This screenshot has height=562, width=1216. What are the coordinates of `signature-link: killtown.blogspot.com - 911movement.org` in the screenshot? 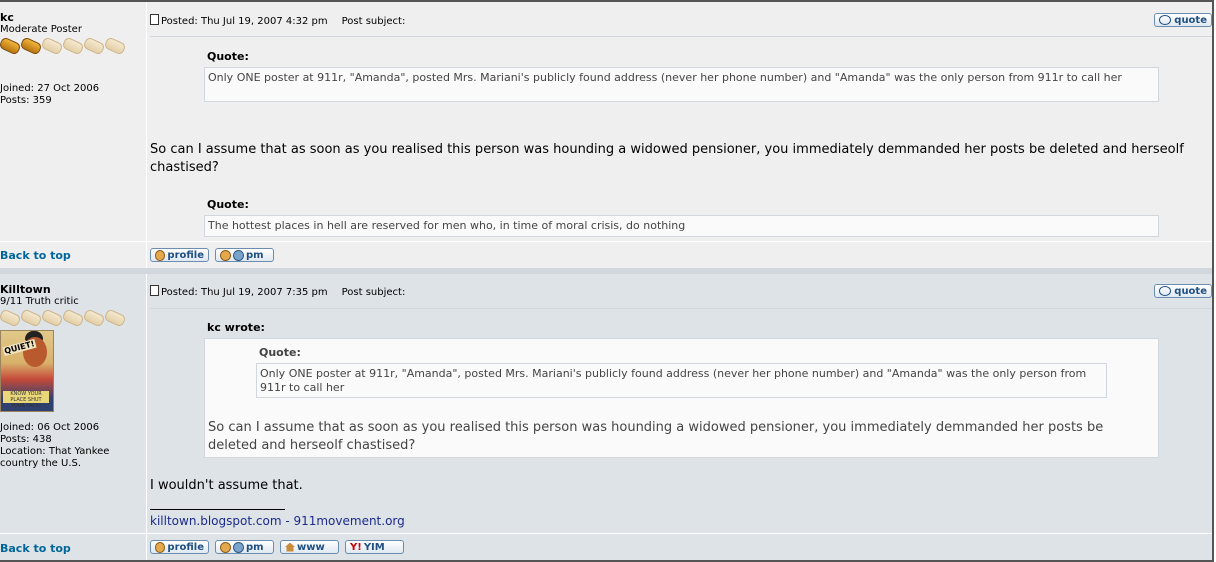 It's located at (277, 521).